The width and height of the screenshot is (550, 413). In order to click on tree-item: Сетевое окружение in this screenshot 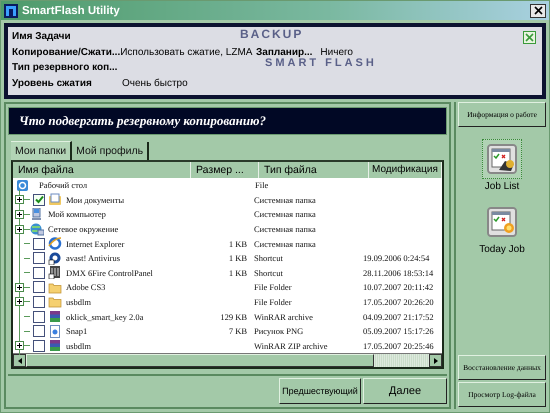, I will do `click(83, 229)`.